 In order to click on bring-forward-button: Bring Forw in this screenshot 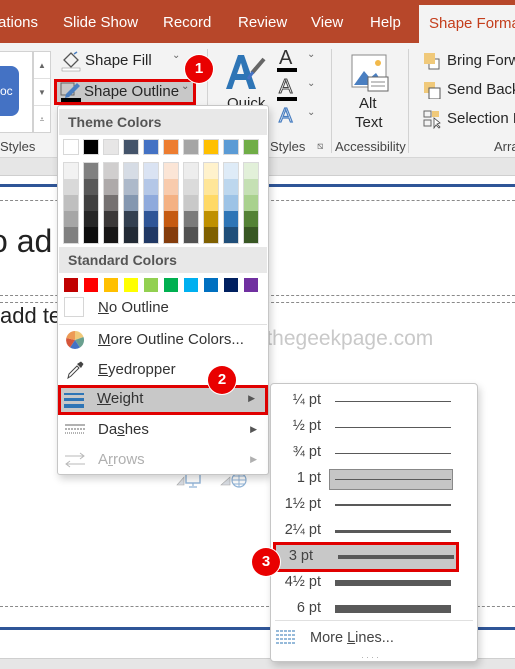, I will do `click(469, 61)`.